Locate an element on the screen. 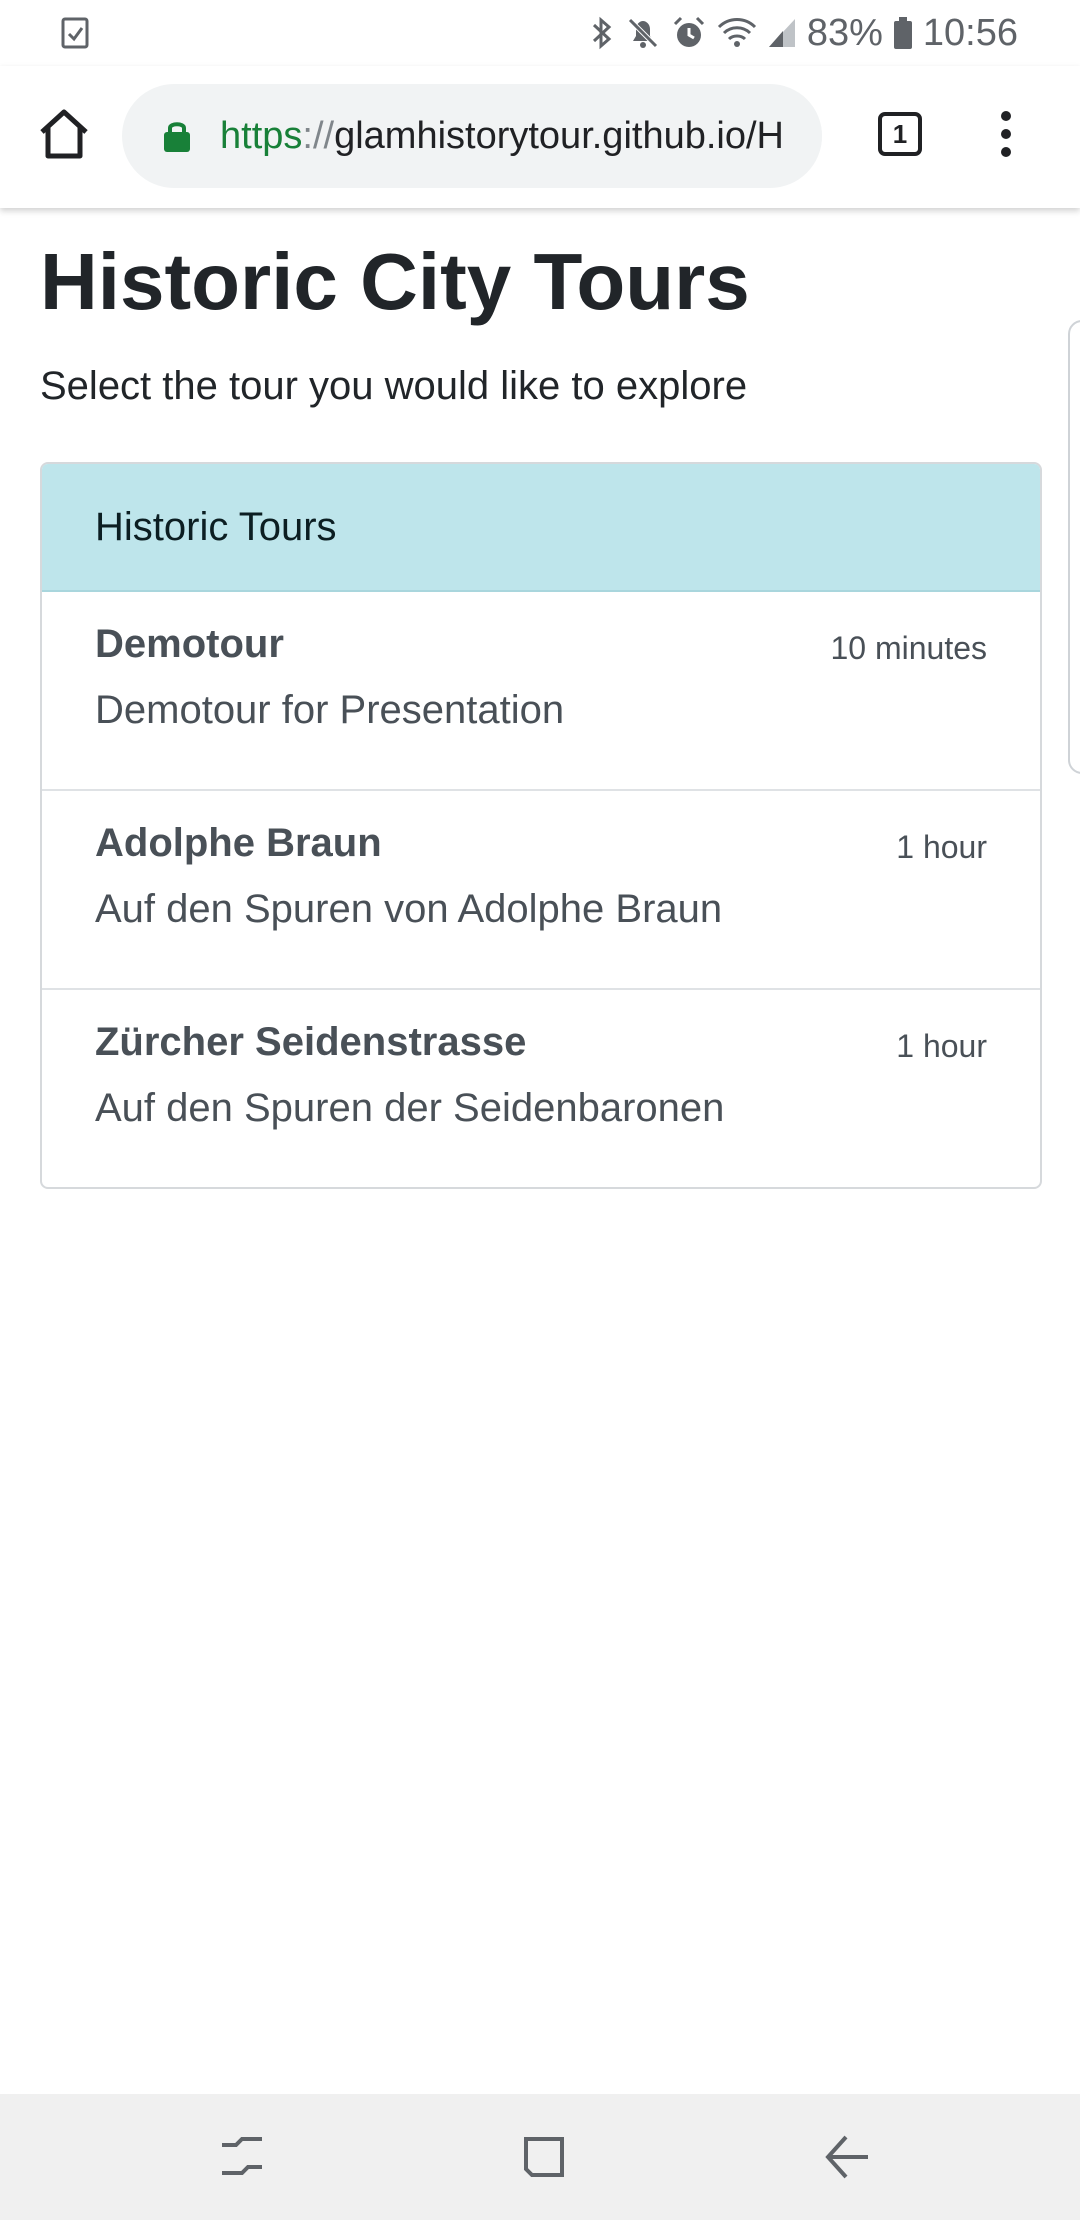 The height and width of the screenshot is (2220, 1080). browser-toolbar: https://glamhistorytour.github.io/H 1 is located at coordinates (540, 137).